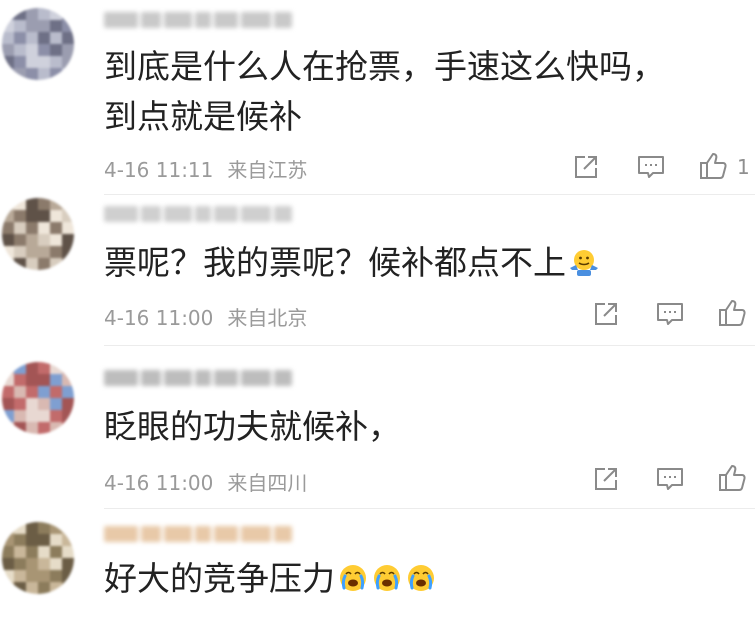  What do you see at coordinates (267, 170) in the screenshot?
I see `location: 来自江苏` at bounding box center [267, 170].